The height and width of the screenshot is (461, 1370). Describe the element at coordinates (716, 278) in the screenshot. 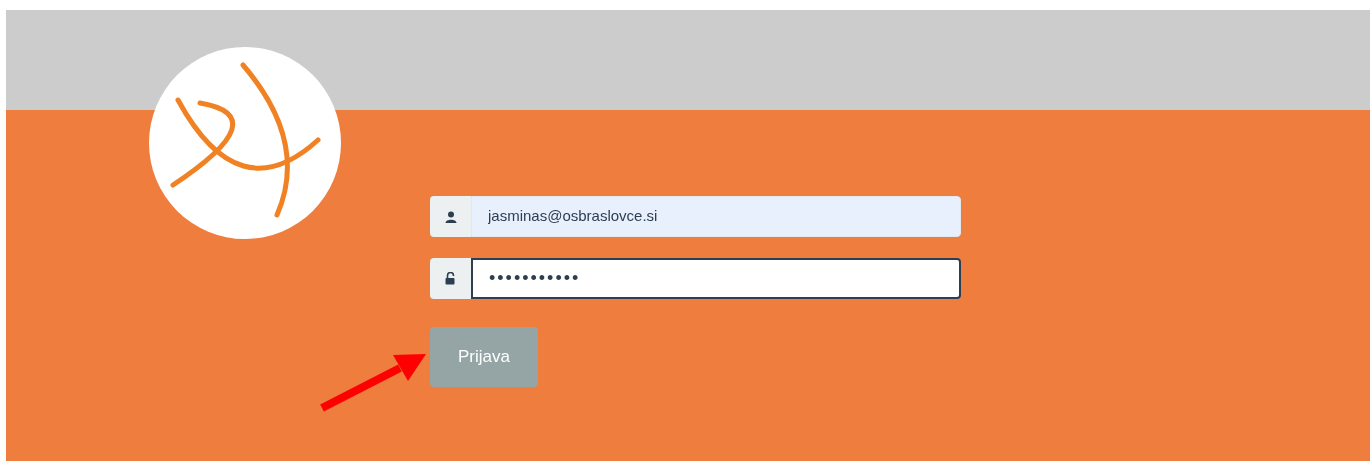

I see `password-field: •••••••••••` at that location.